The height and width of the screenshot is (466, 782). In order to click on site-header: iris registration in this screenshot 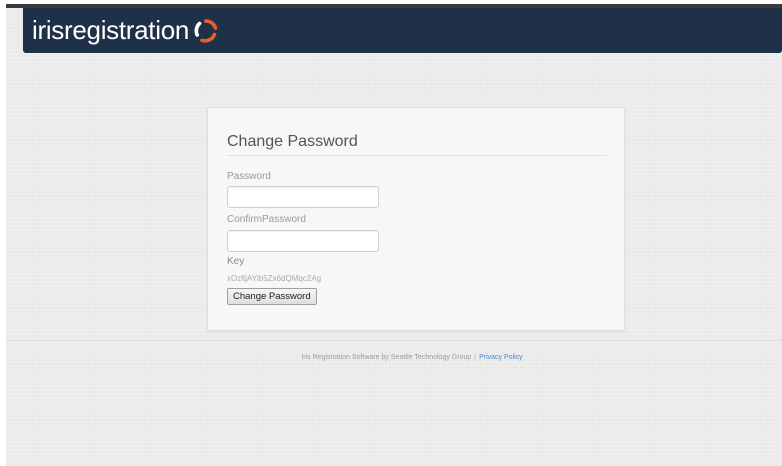, I will do `click(402, 30)`.